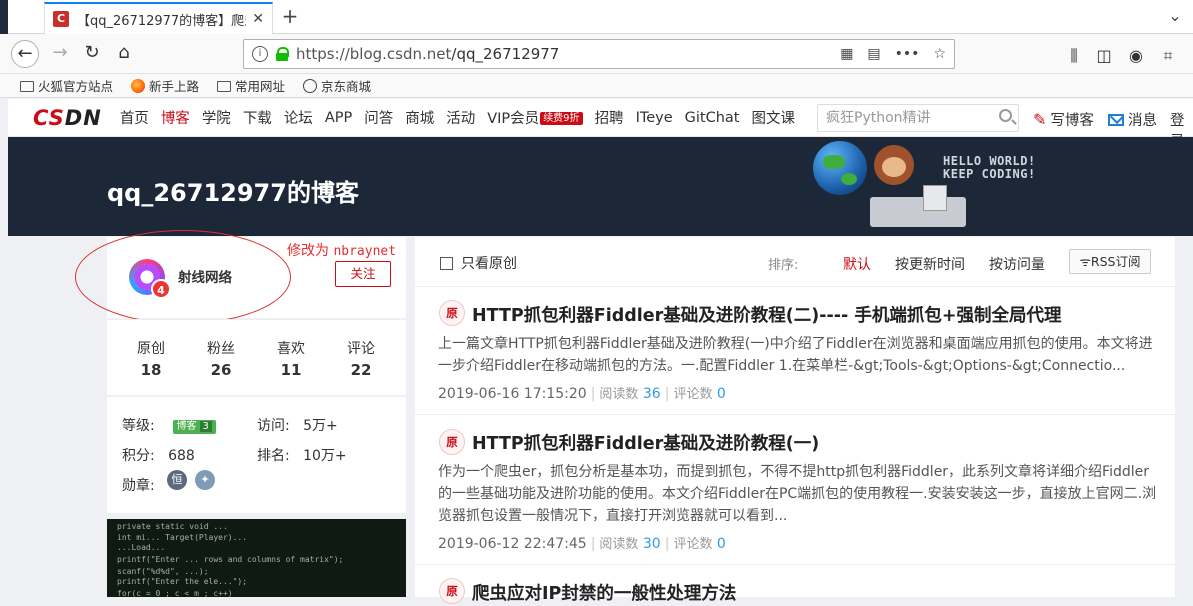 The image size is (1193, 606). What do you see at coordinates (419, 117) in the screenshot?
I see `nav-item-mall: 商城` at bounding box center [419, 117].